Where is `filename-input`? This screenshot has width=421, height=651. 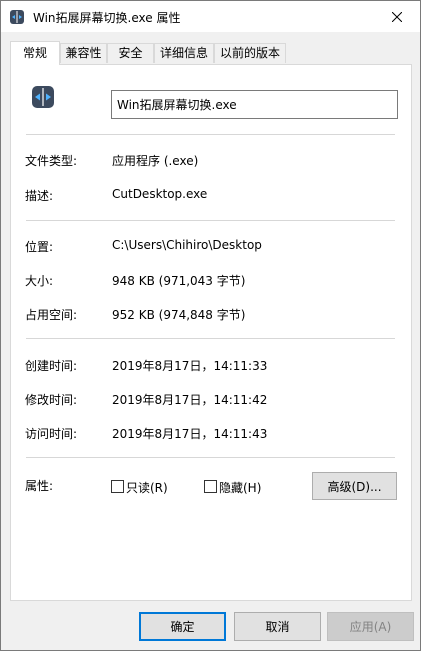
filename-input is located at coordinates (254, 104).